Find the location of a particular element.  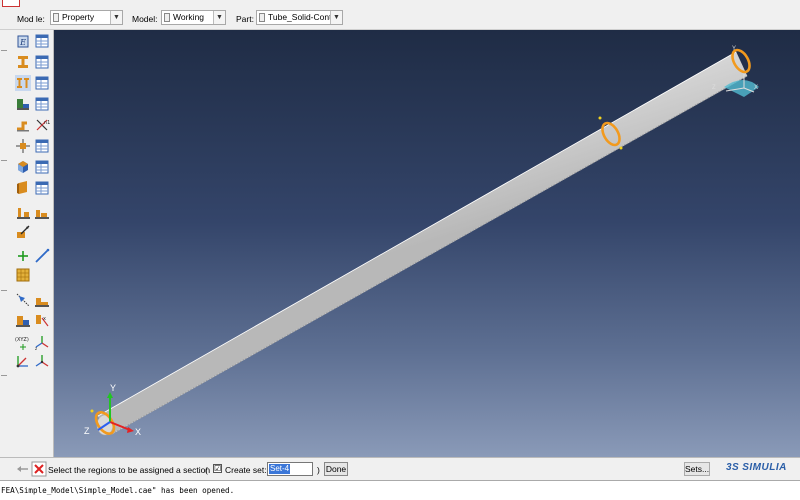

datum-axis-icon is located at coordinates (42, 256).